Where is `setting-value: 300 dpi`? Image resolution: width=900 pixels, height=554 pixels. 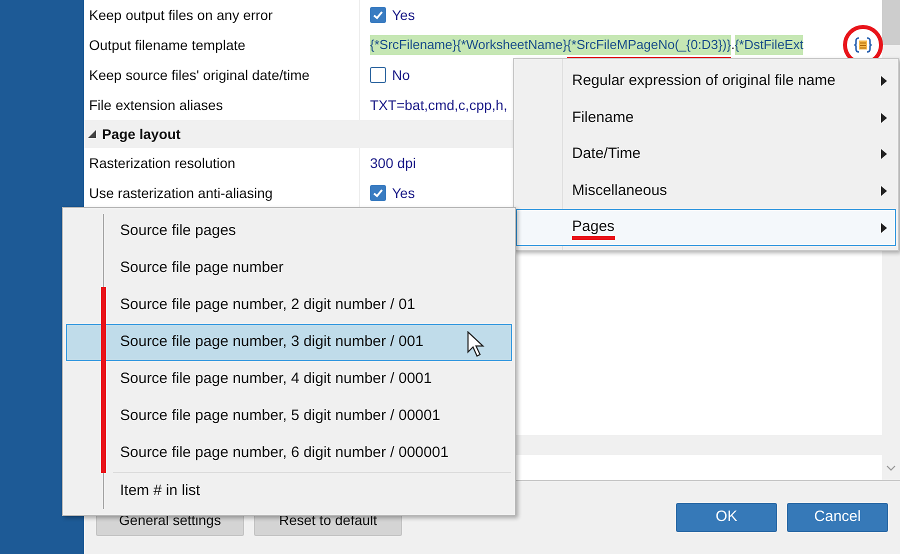 setting-value: 300 dpi is located at coordinates (393, 163).